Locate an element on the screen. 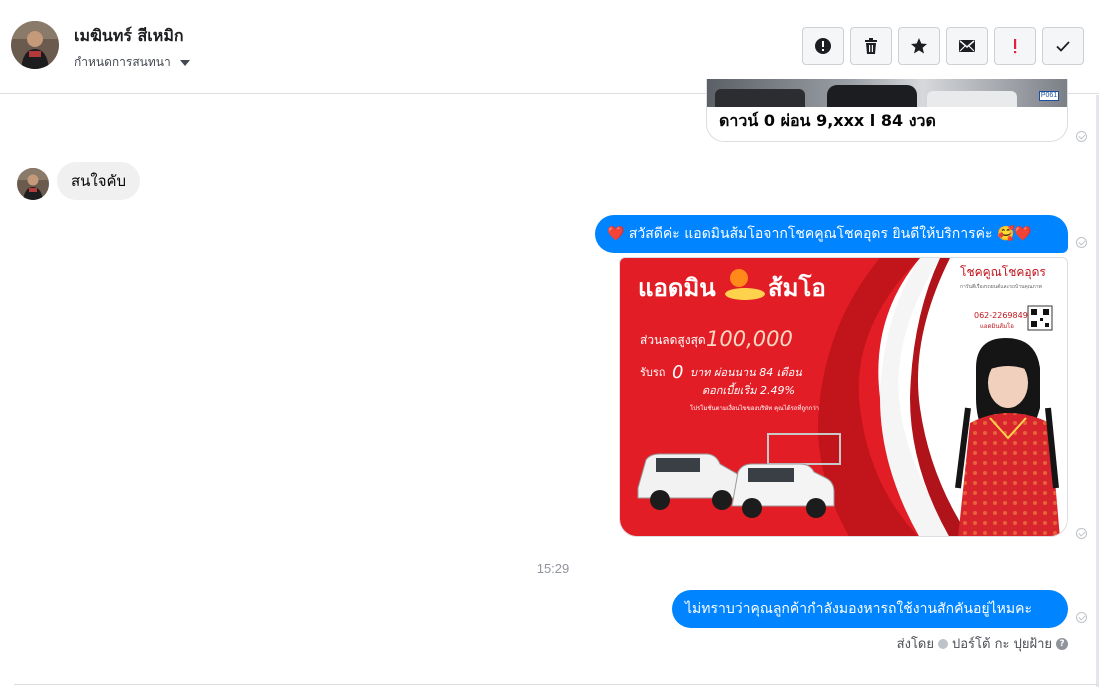 The image size is (1099, 687). star-button is located at coordinates (919, 46).